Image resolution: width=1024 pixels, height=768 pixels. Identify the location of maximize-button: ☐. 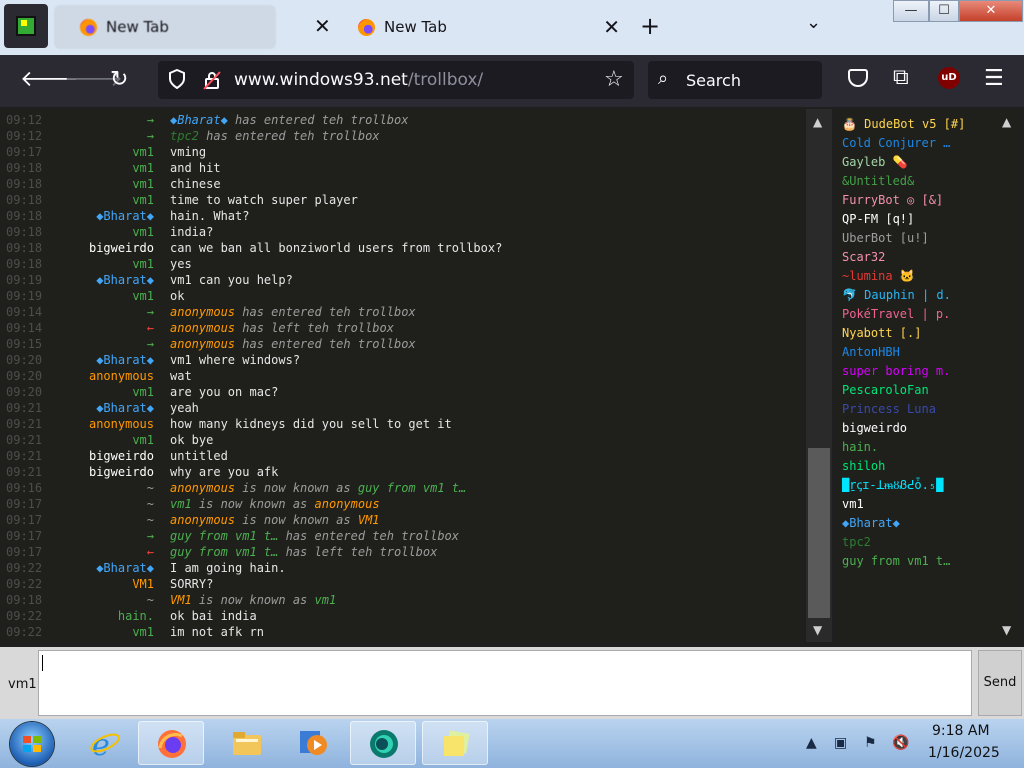
(944, 11).